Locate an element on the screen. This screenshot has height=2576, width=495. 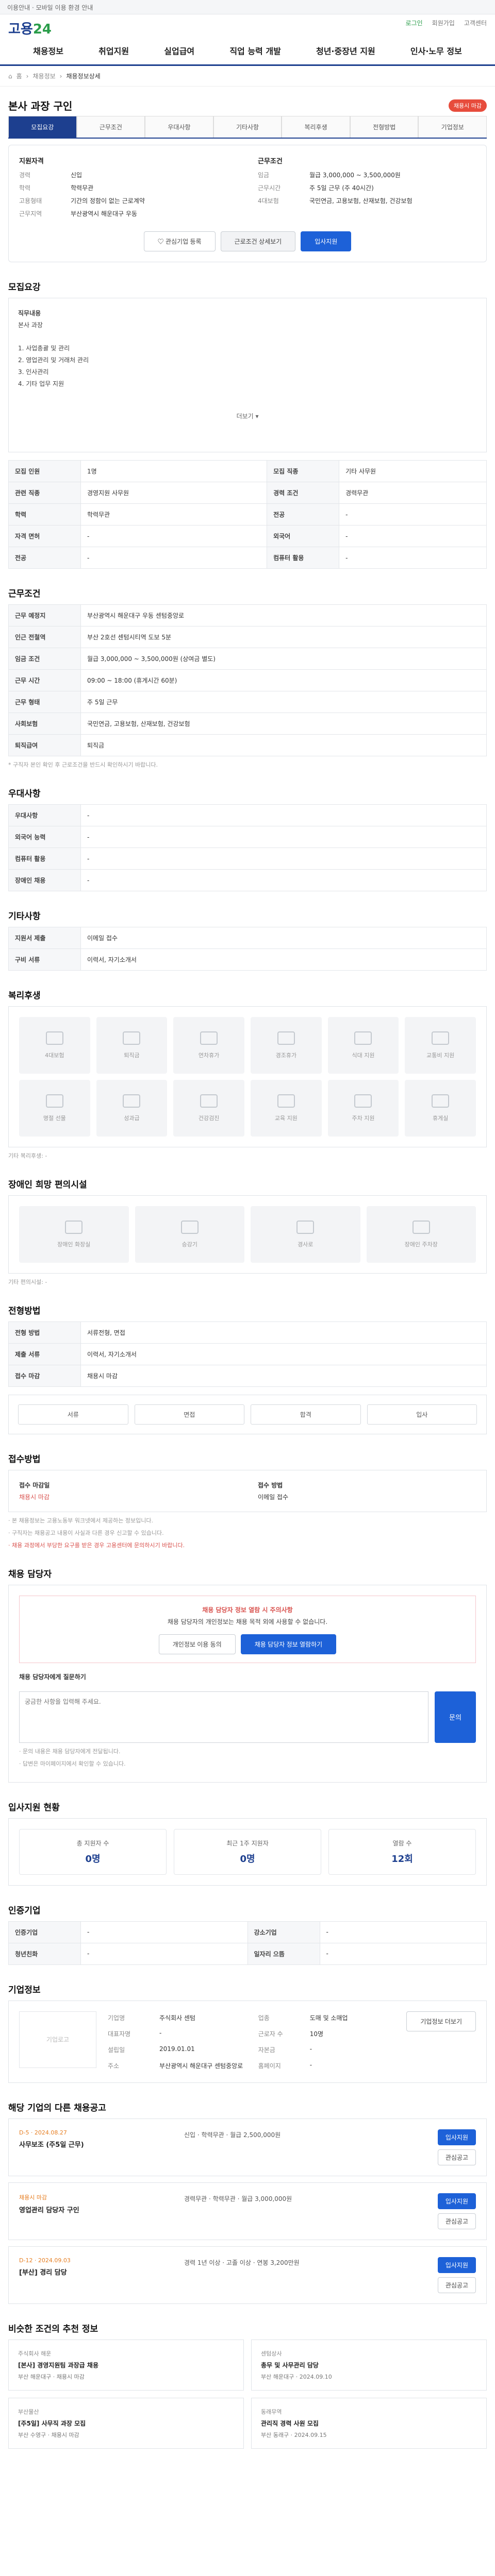
tab-selection: 전형방법 is located at coordinates (384, 127).